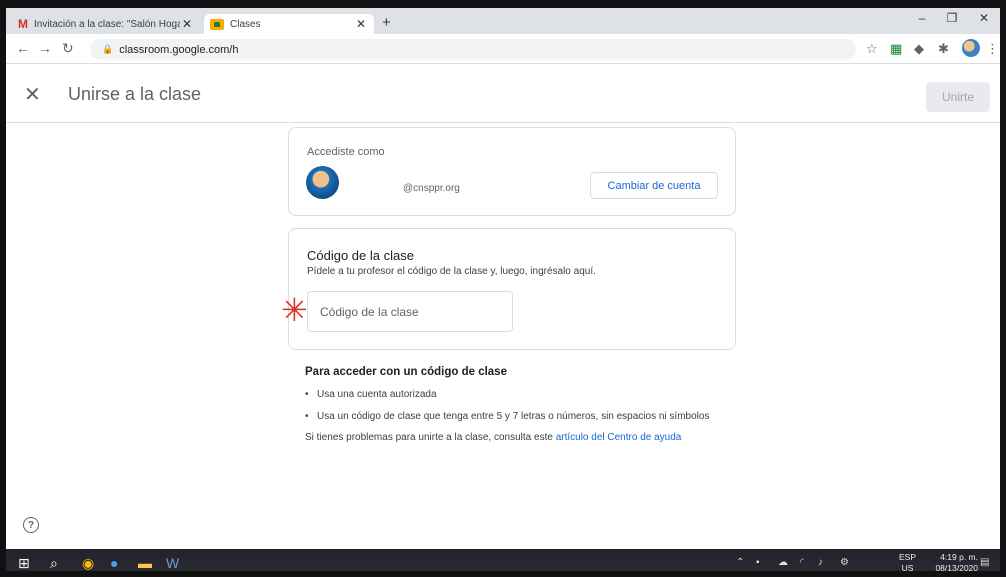 Image resolution: width=1006 pixels, height=577 pixels. What do you see at coordinates (907, 568) in the screenshot?
I see `keyboard-layout: US` at bounding box center [907, 568].